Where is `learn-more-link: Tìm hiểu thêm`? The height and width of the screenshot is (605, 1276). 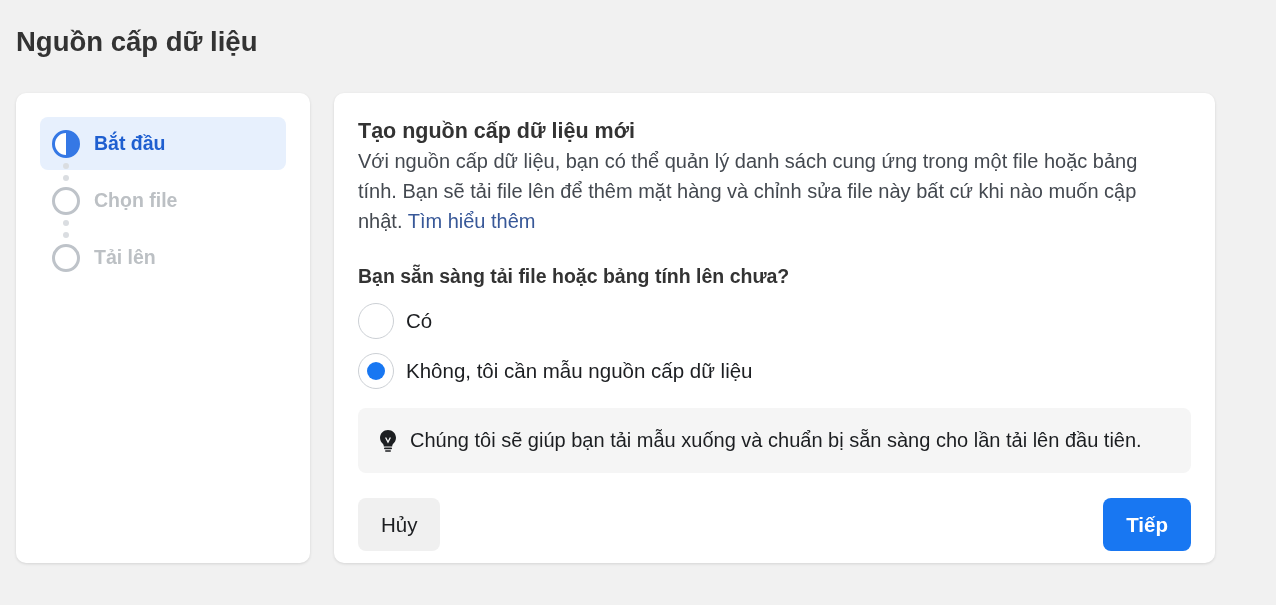
learn-more-link: Tìm hiểu thêm is located at coordinates (471, 221).